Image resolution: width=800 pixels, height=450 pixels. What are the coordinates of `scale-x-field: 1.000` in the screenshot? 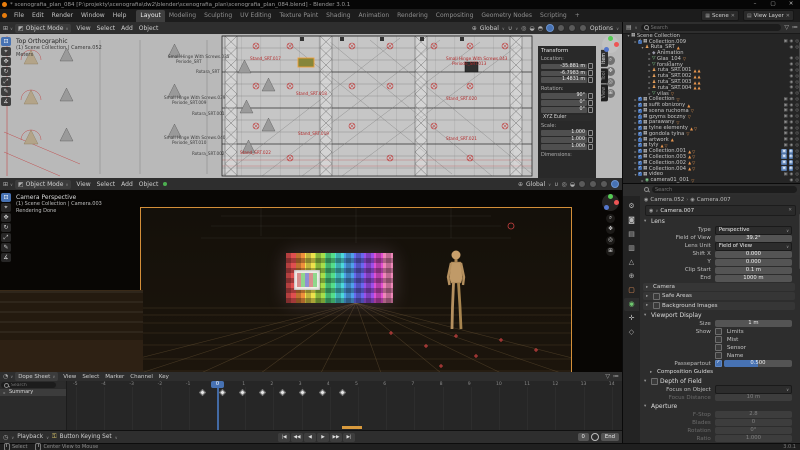 It's located at (564, 133).